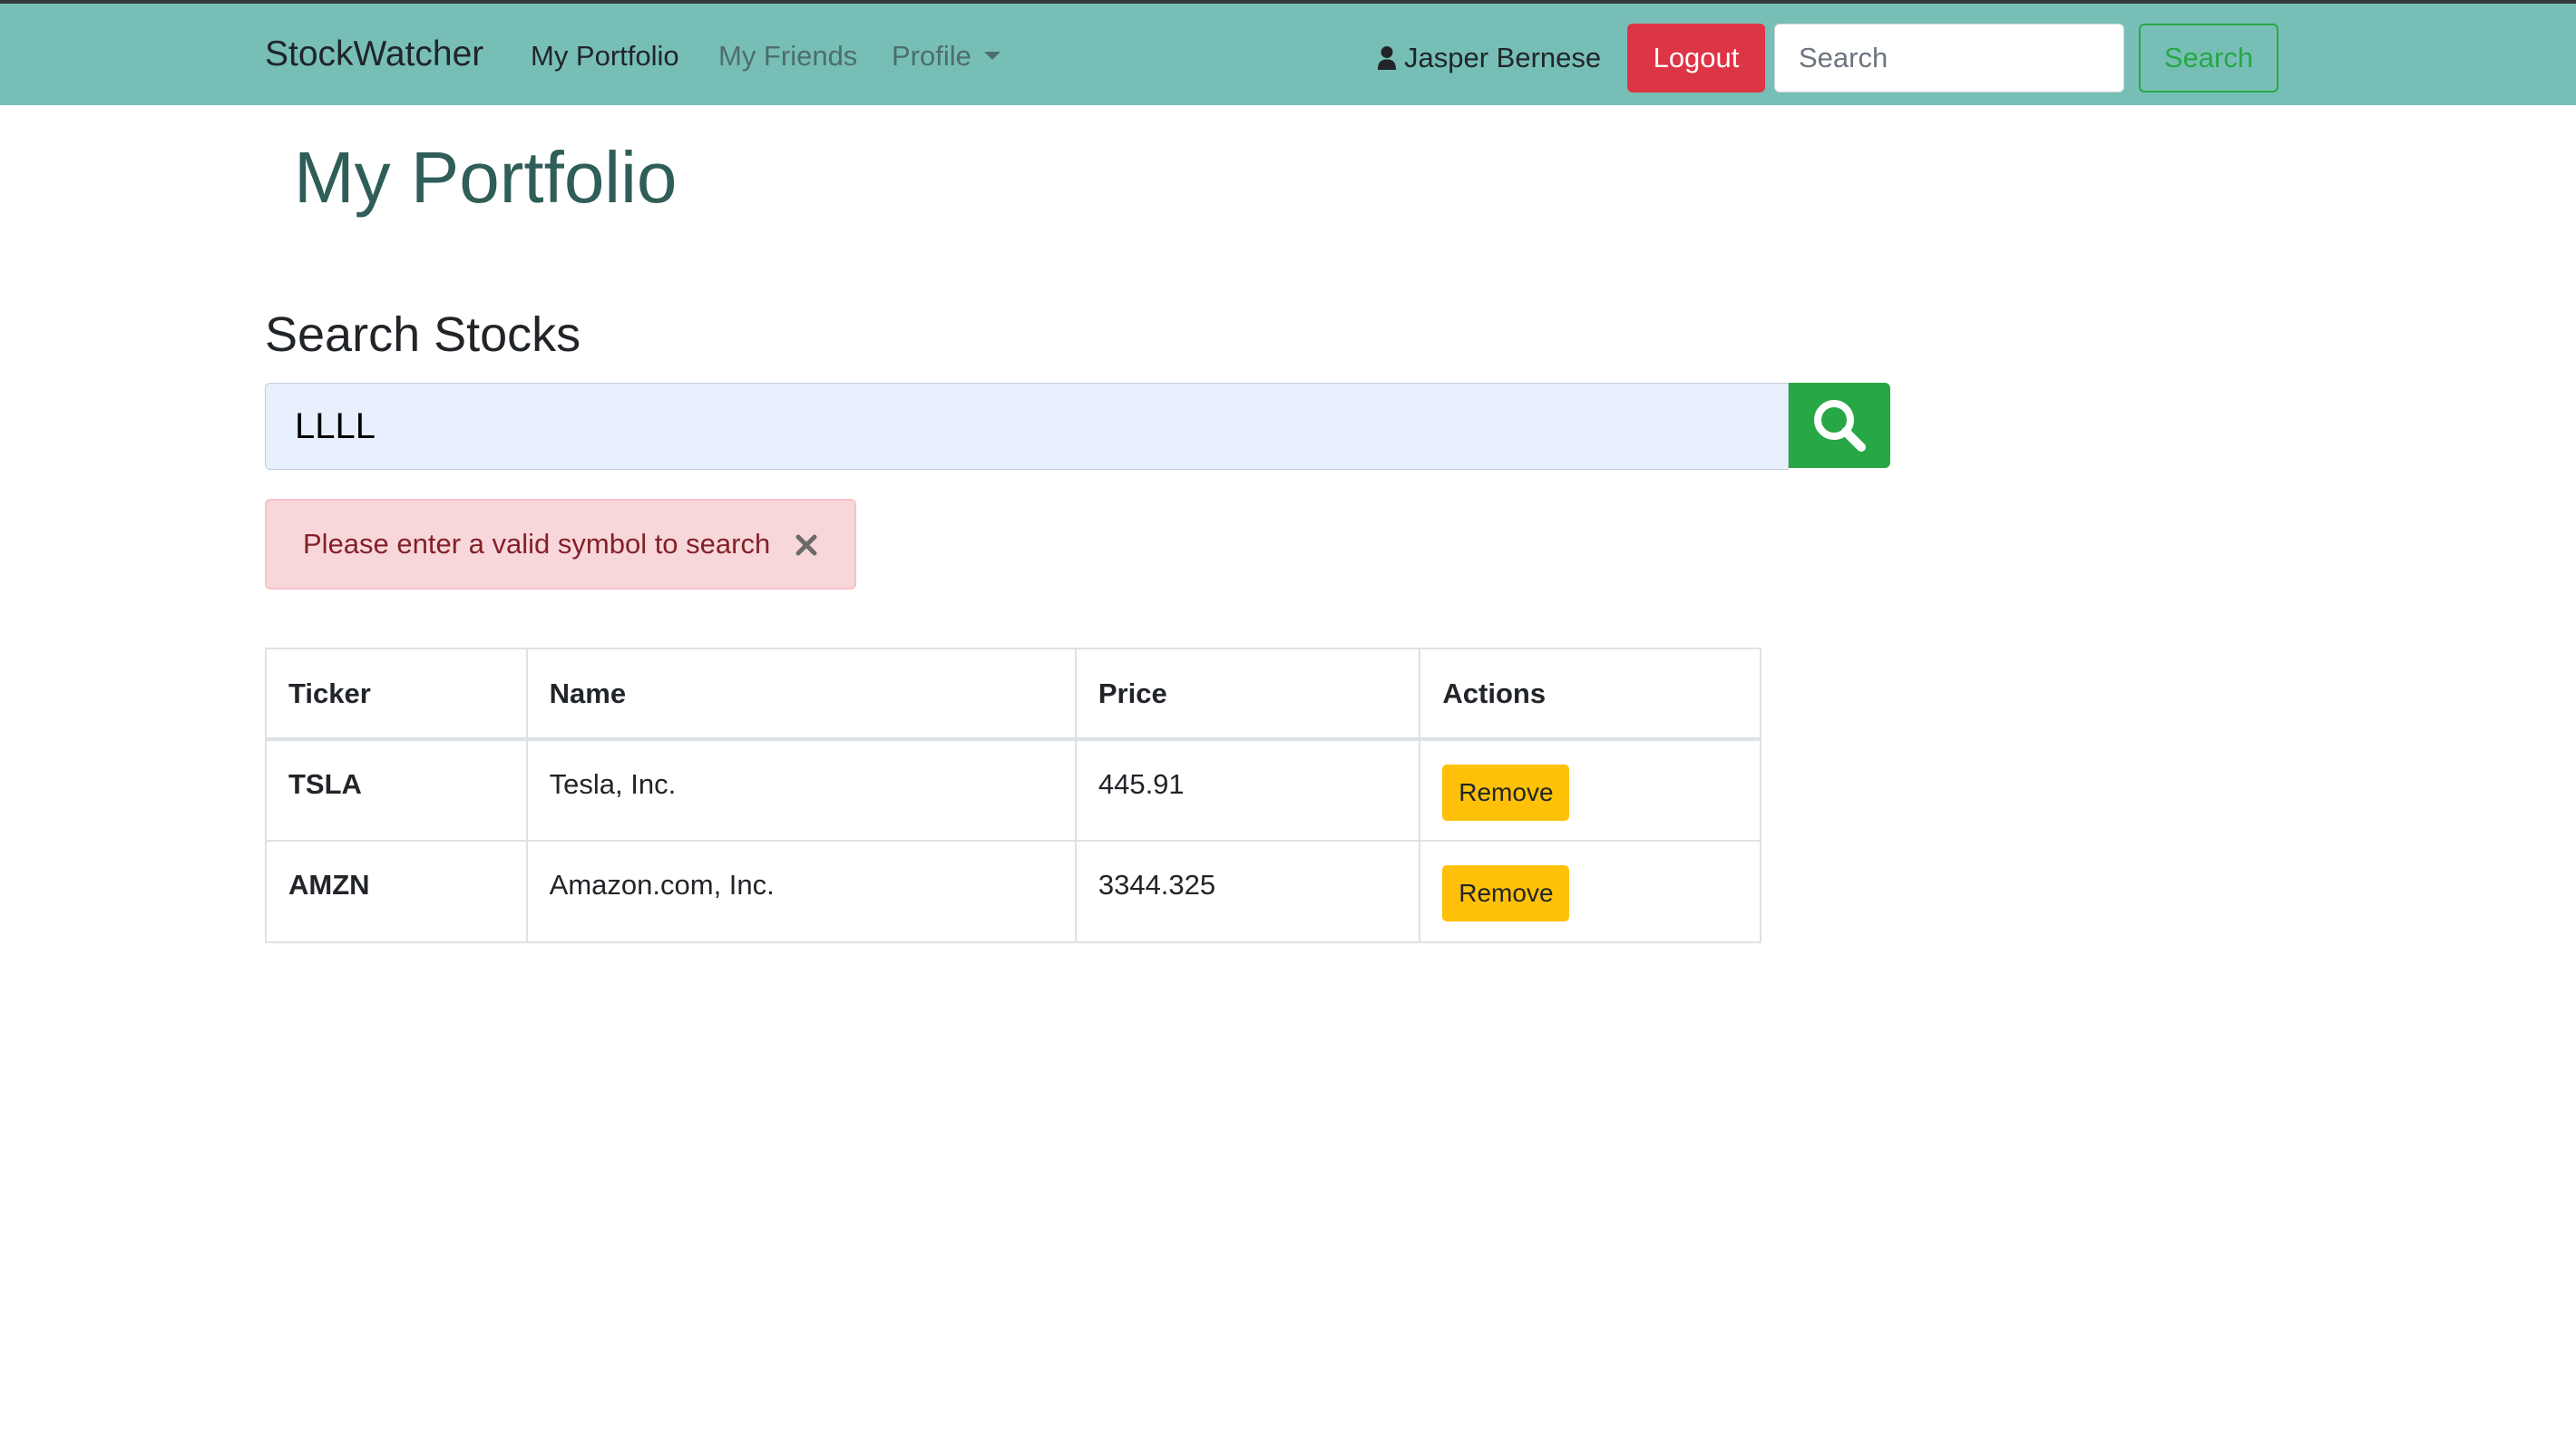 This screenshot has height=1433, width=2576. What do you see at coordinates (1590, 694) in the screenshot?
I see `header-actions: Actions` at bounding box center [1590, 694].